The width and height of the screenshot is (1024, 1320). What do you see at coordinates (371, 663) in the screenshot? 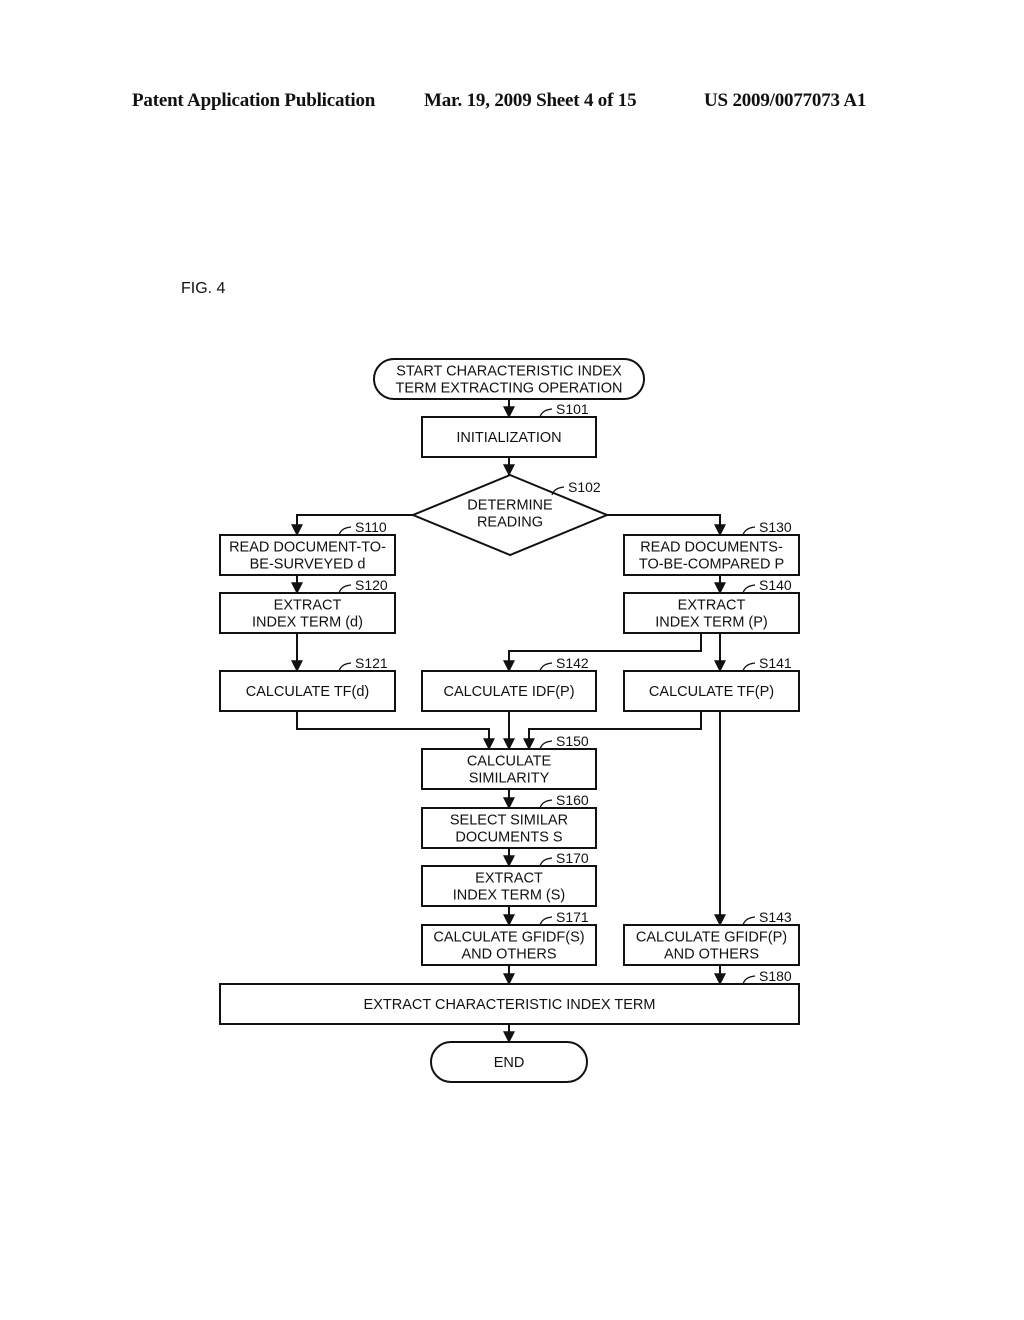
I see `step-number: S121` at bounding box center [371, 663].